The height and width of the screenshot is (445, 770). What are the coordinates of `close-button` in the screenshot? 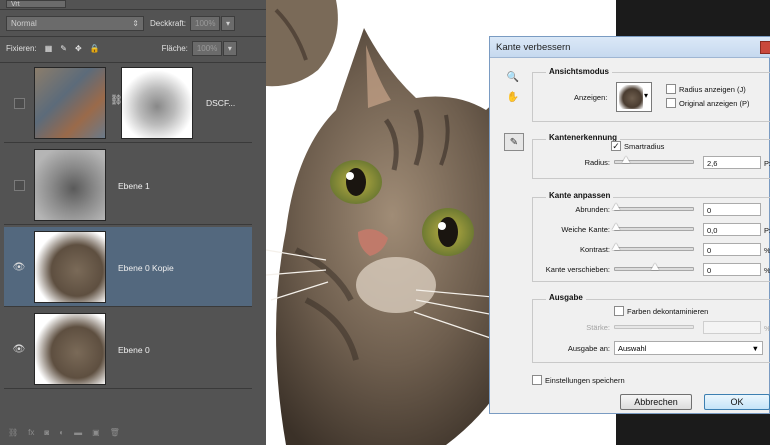 It's located at (765, 47).